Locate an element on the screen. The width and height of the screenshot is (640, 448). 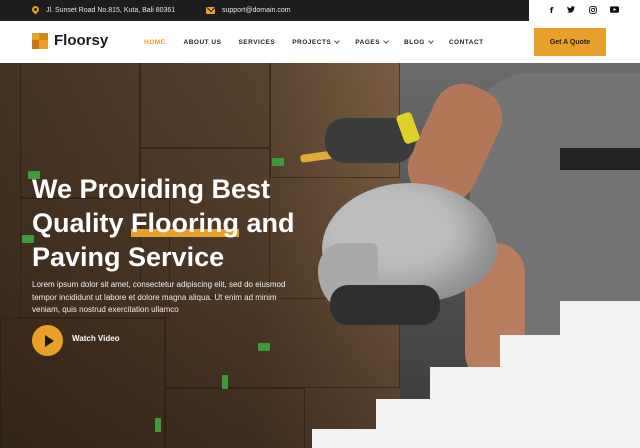
email-info: support@domain.com is located at coordinates (248, 10).